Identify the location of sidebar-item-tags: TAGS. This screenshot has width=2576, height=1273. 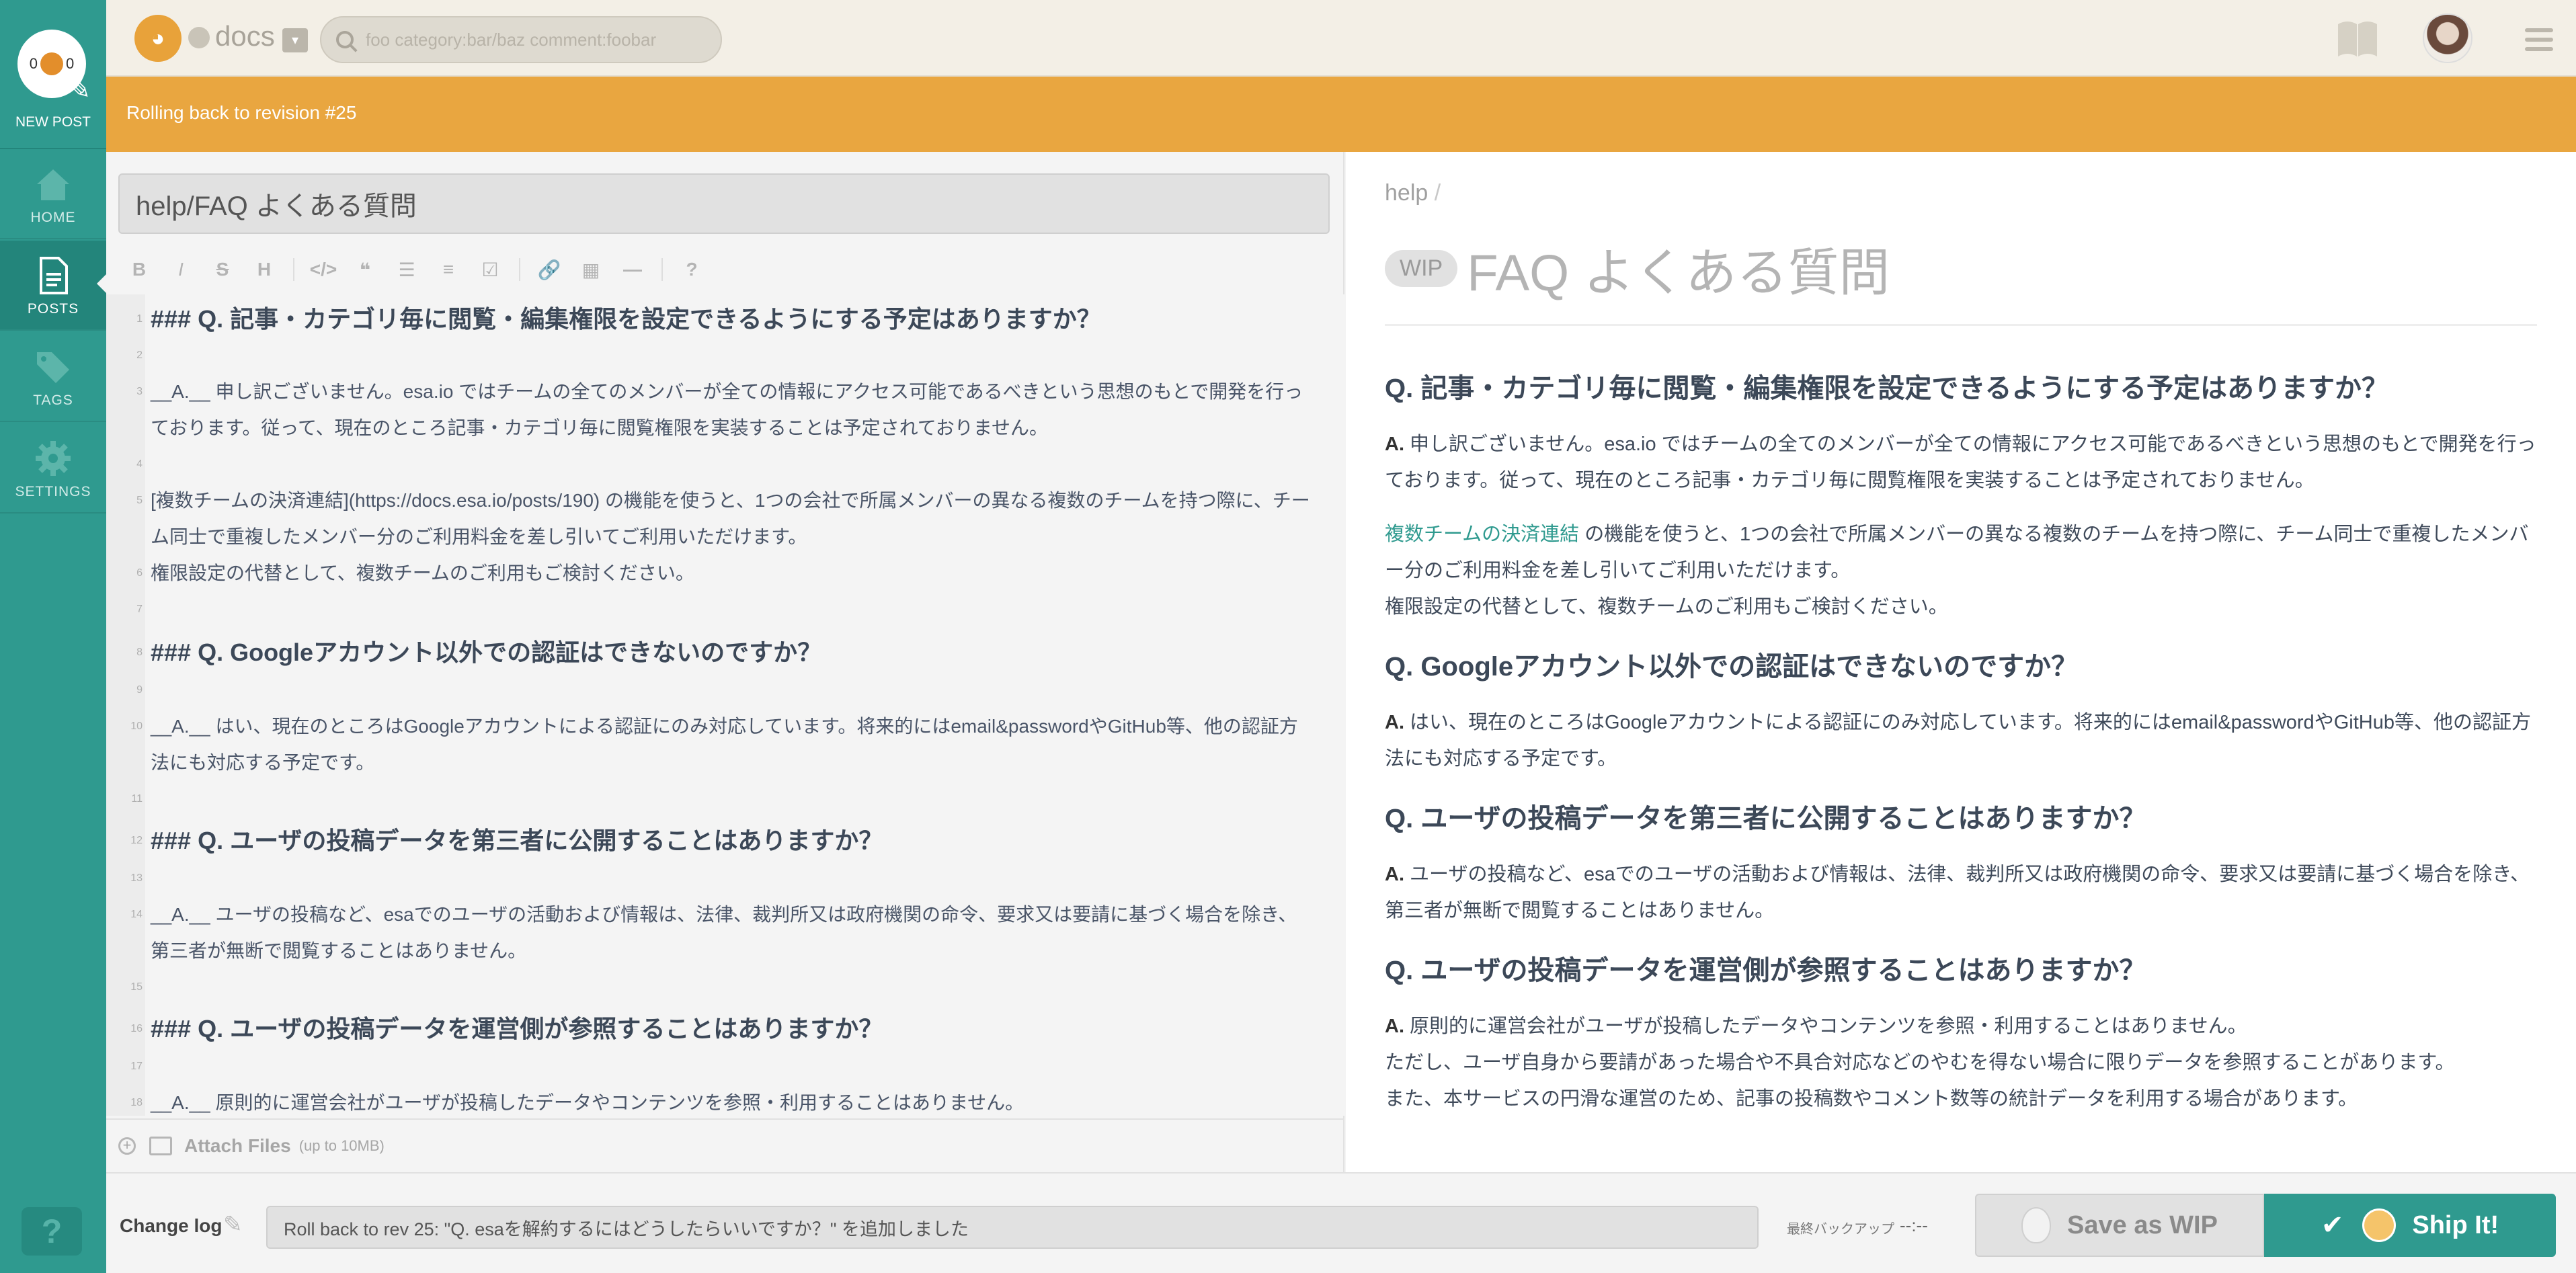
(53, 377).